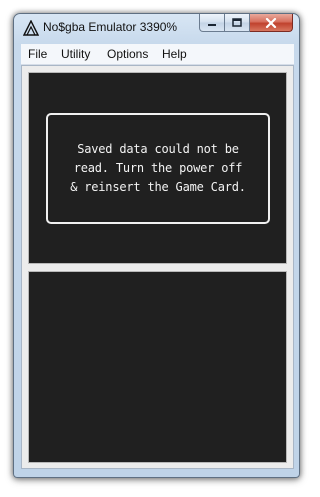  Describe the element at coordinates (31, 28) in the screenshot. I see `no-gba-a-logo-icon` at that location.